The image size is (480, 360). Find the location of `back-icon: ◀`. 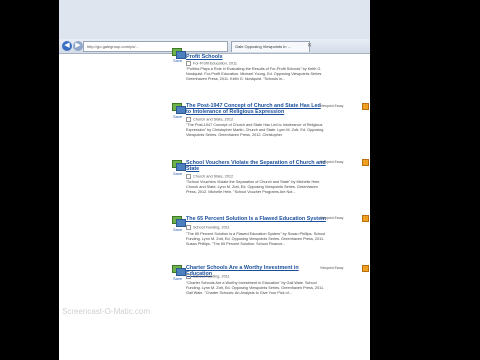

back-icon: ◀ is located at coordinates (67, 46).